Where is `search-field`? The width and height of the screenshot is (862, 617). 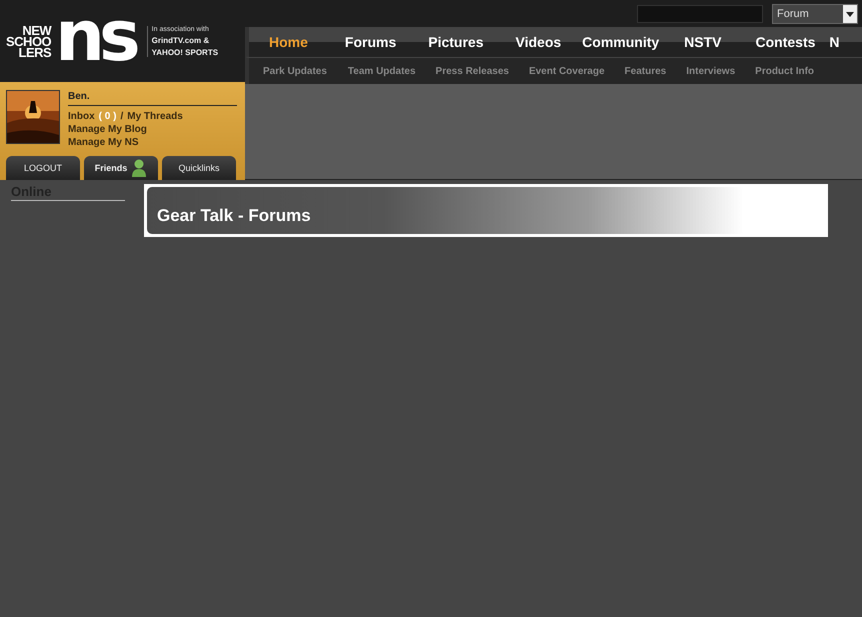 search-field is located at coordinates (700, 13).